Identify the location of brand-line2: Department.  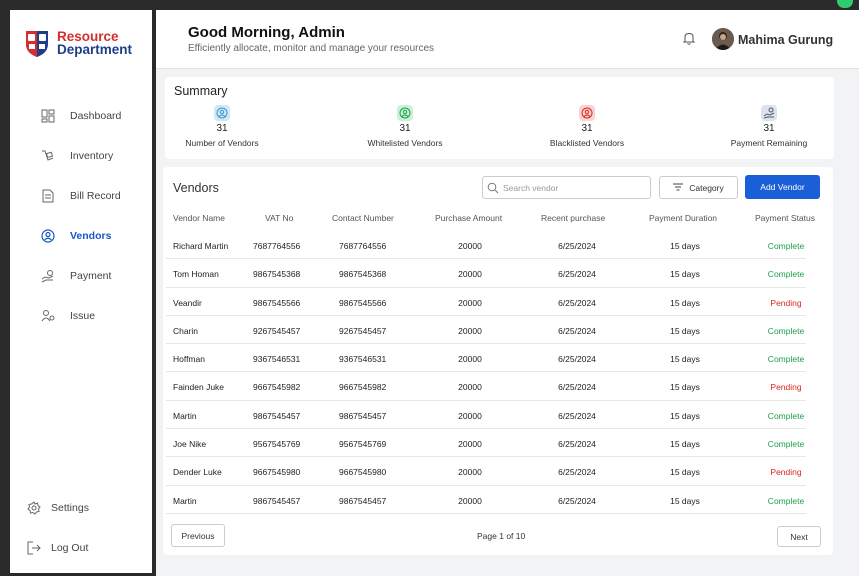
(95, 49).